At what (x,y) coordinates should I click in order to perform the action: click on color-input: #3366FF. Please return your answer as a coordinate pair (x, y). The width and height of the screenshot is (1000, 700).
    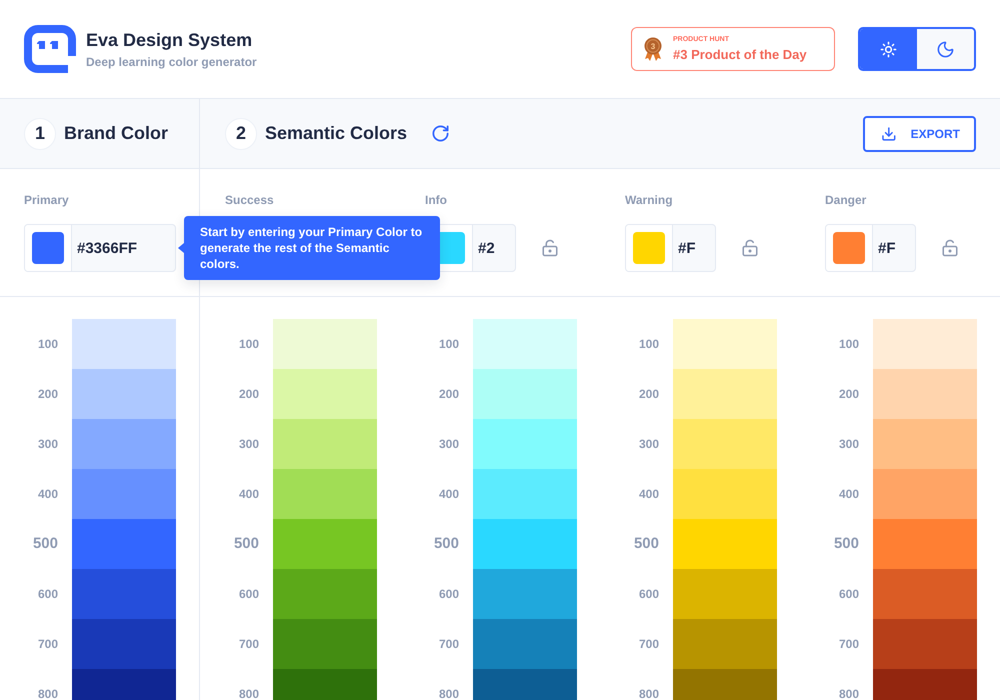
    Looking at the image, I should click on (100, 248).